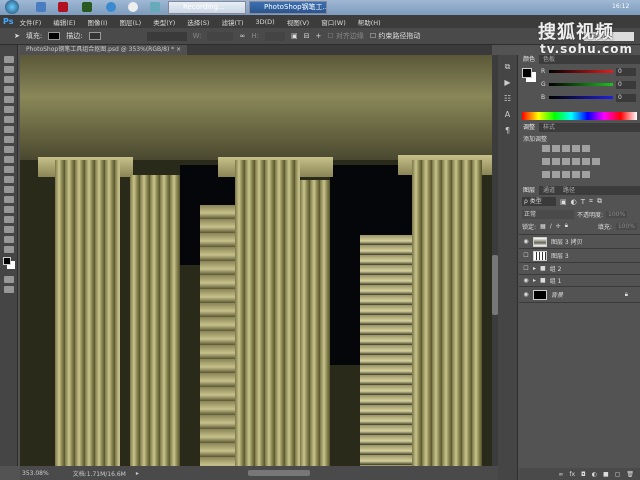 Image resolution: width=640 pixels, height=480 pixels. Describe the element at coordinates (579, 116) in the screenshot. I see `color-ramp` at that location.